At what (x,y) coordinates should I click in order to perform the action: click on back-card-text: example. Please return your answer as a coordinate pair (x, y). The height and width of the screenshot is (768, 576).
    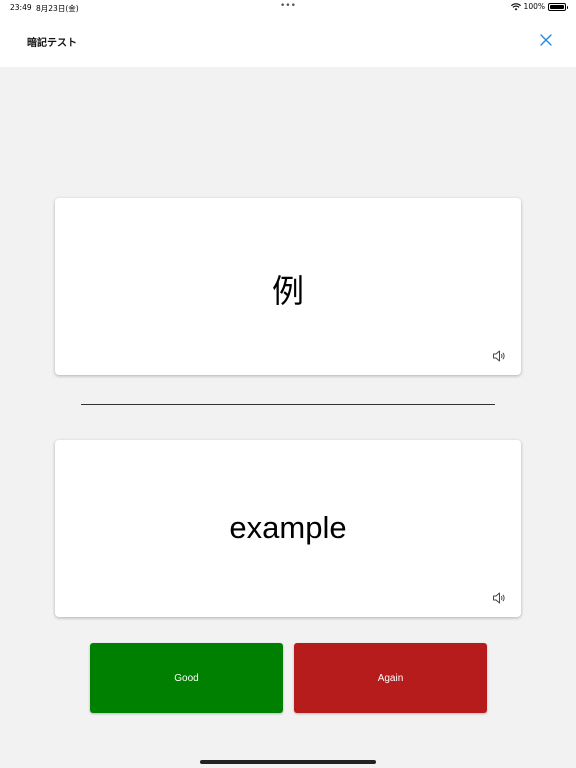
    Looking at the image, I should click on (288, 527).